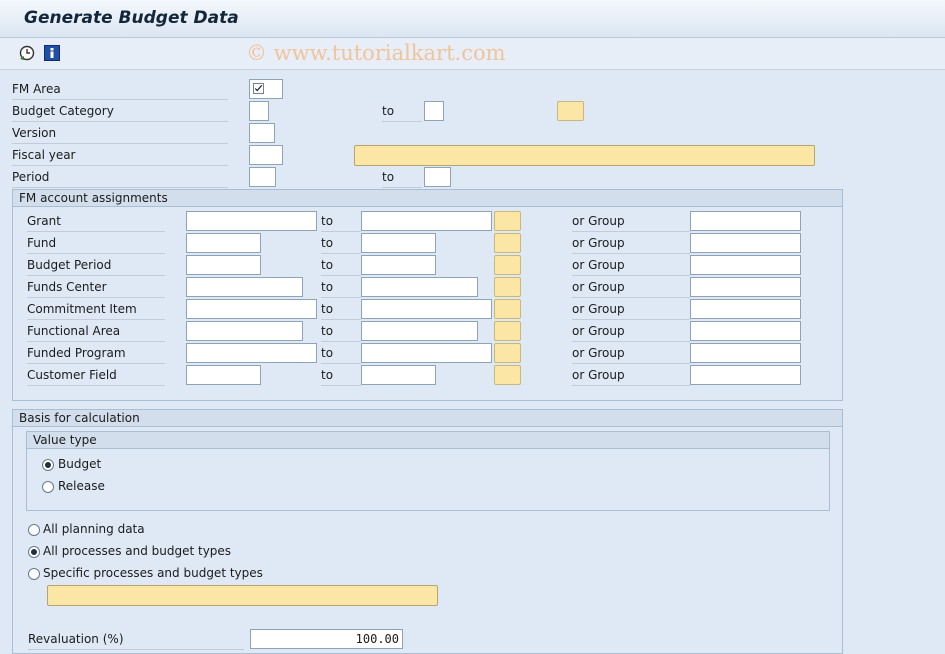 The height and width of the screenshot is (654, 945). What do you see at coordinates (745, 243) in the screenshot?
I see `fund-group-input` at bounding box center [745, 243].